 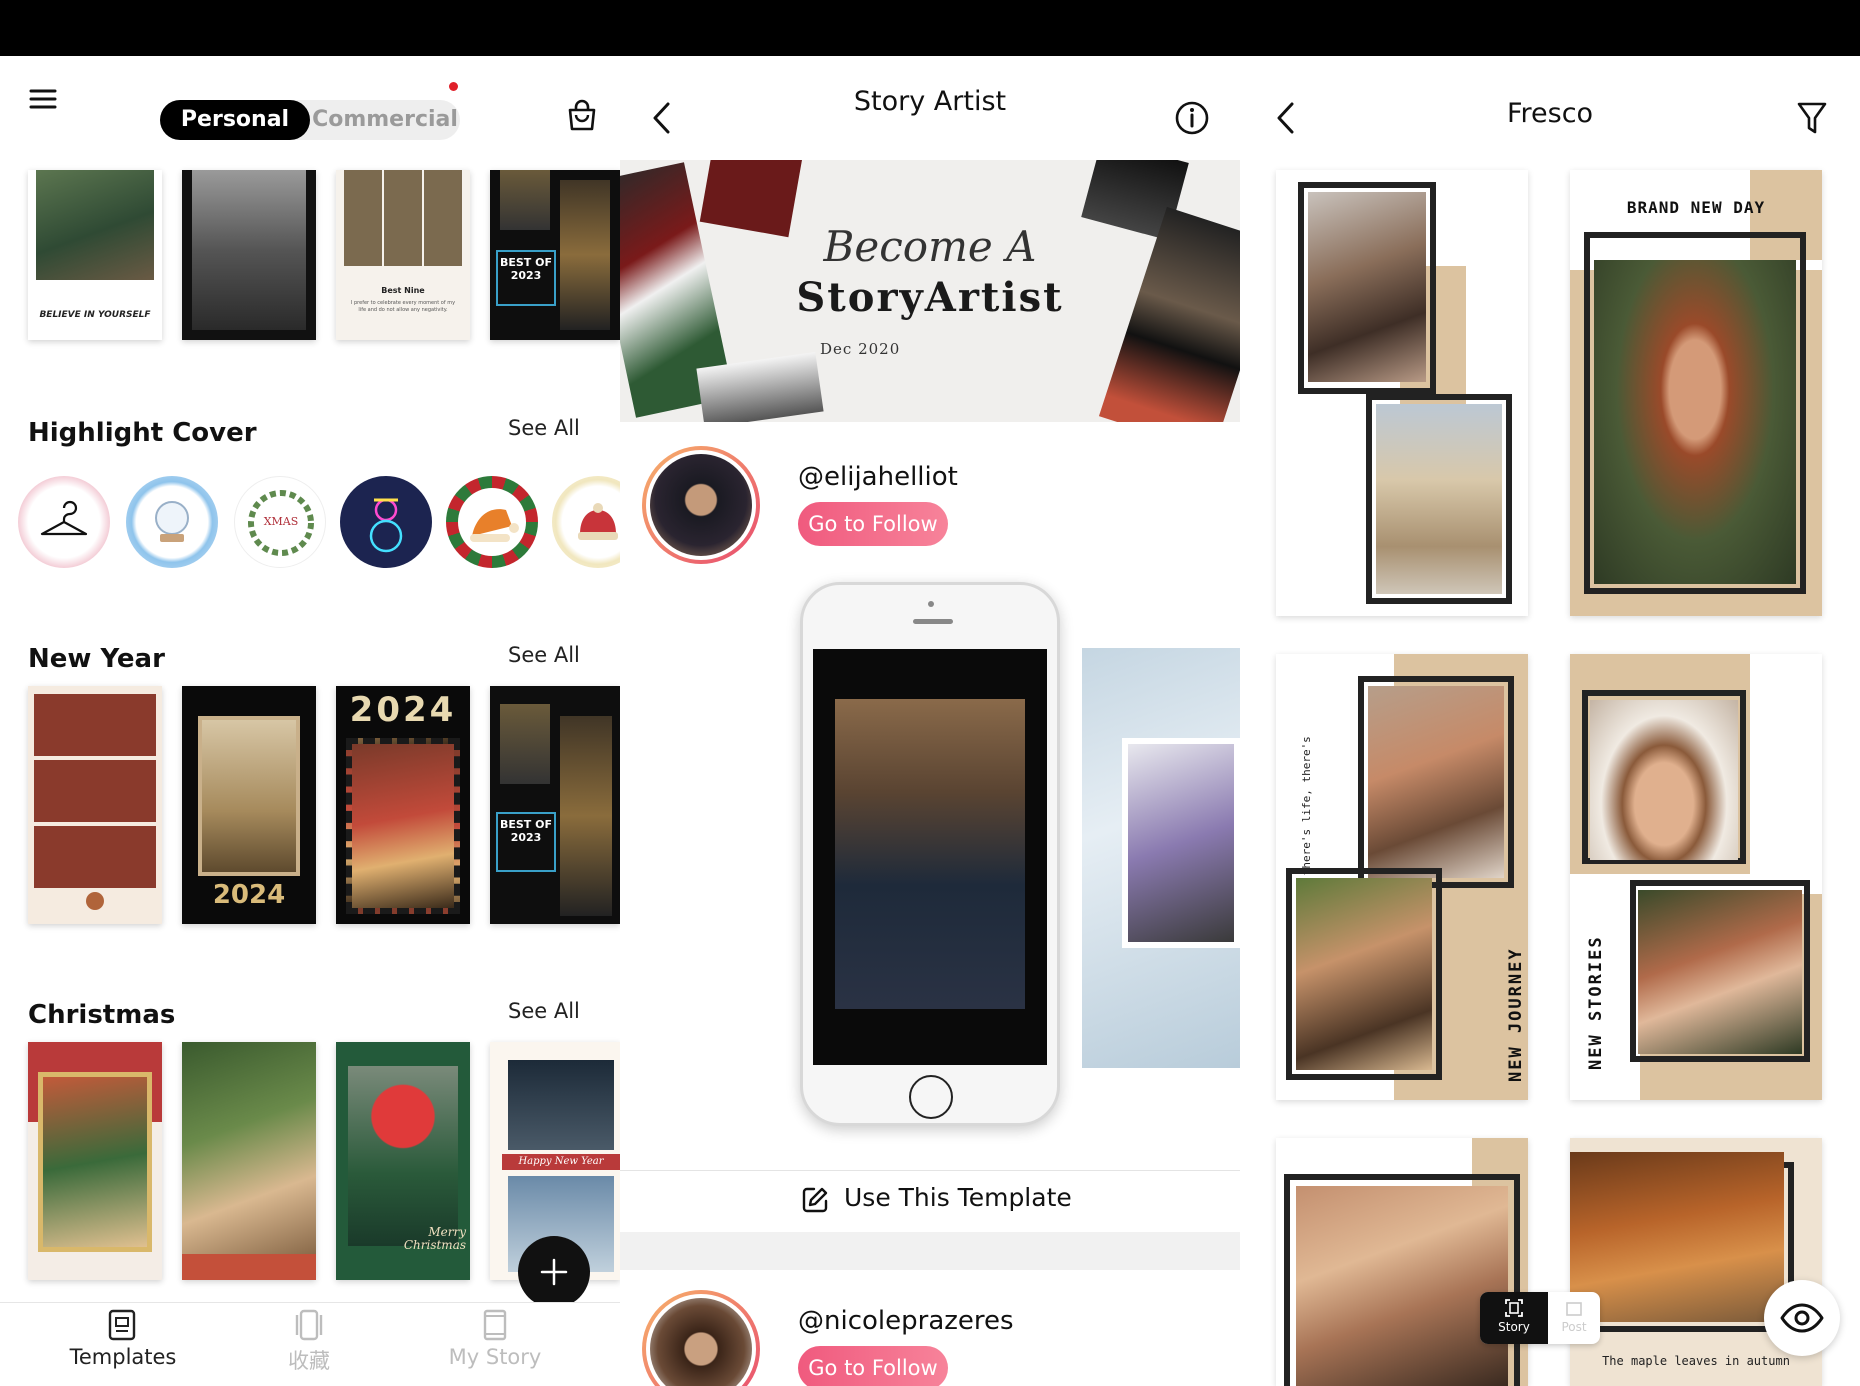 What do you see at coordinates (930, 246) in the screenshot?
I see `banner-script-text: Become A` at bounding box center [930, 246].